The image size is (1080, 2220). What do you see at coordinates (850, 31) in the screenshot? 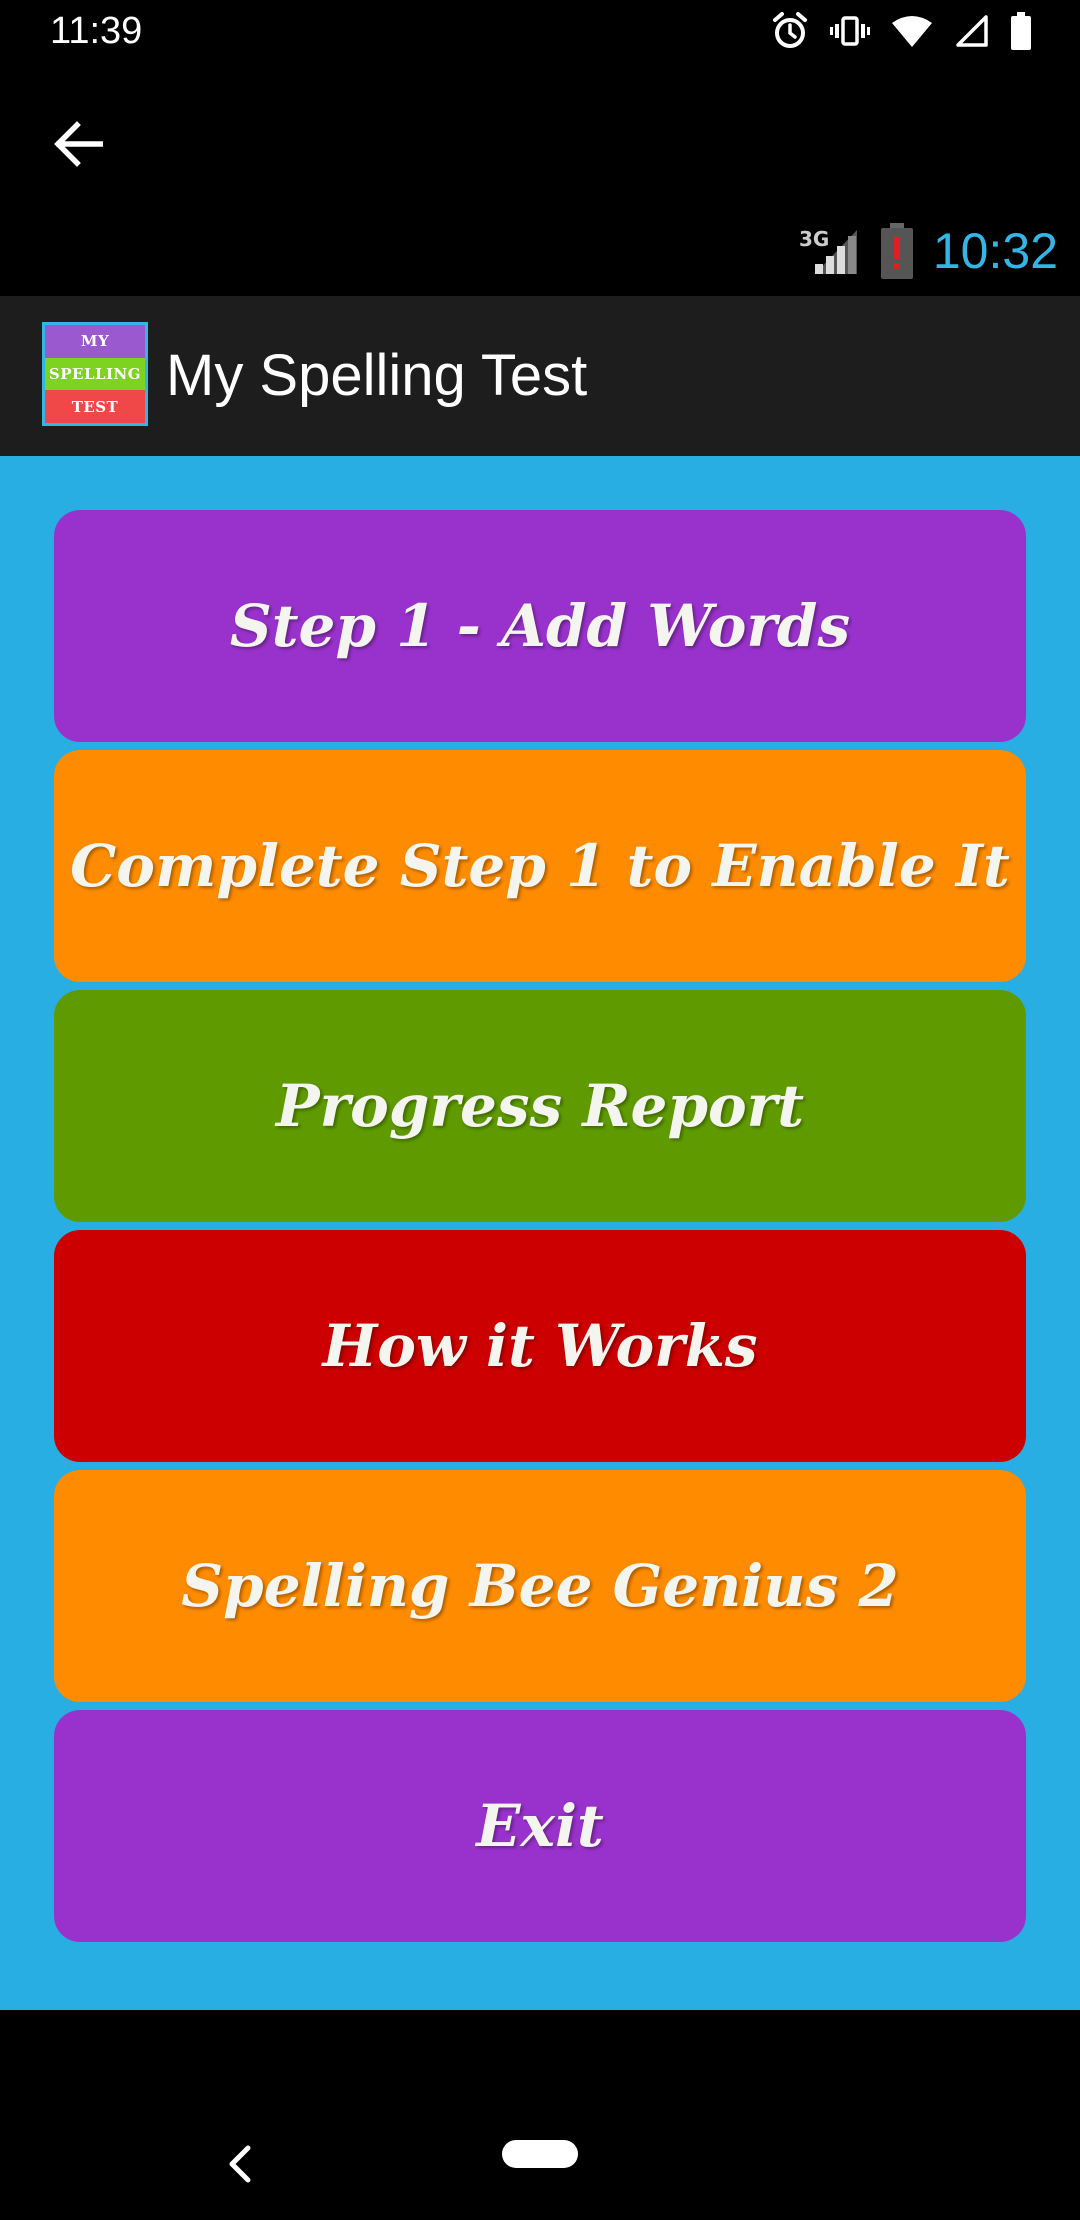
I see `vibrate-icon` at bounding box center [850, 31].